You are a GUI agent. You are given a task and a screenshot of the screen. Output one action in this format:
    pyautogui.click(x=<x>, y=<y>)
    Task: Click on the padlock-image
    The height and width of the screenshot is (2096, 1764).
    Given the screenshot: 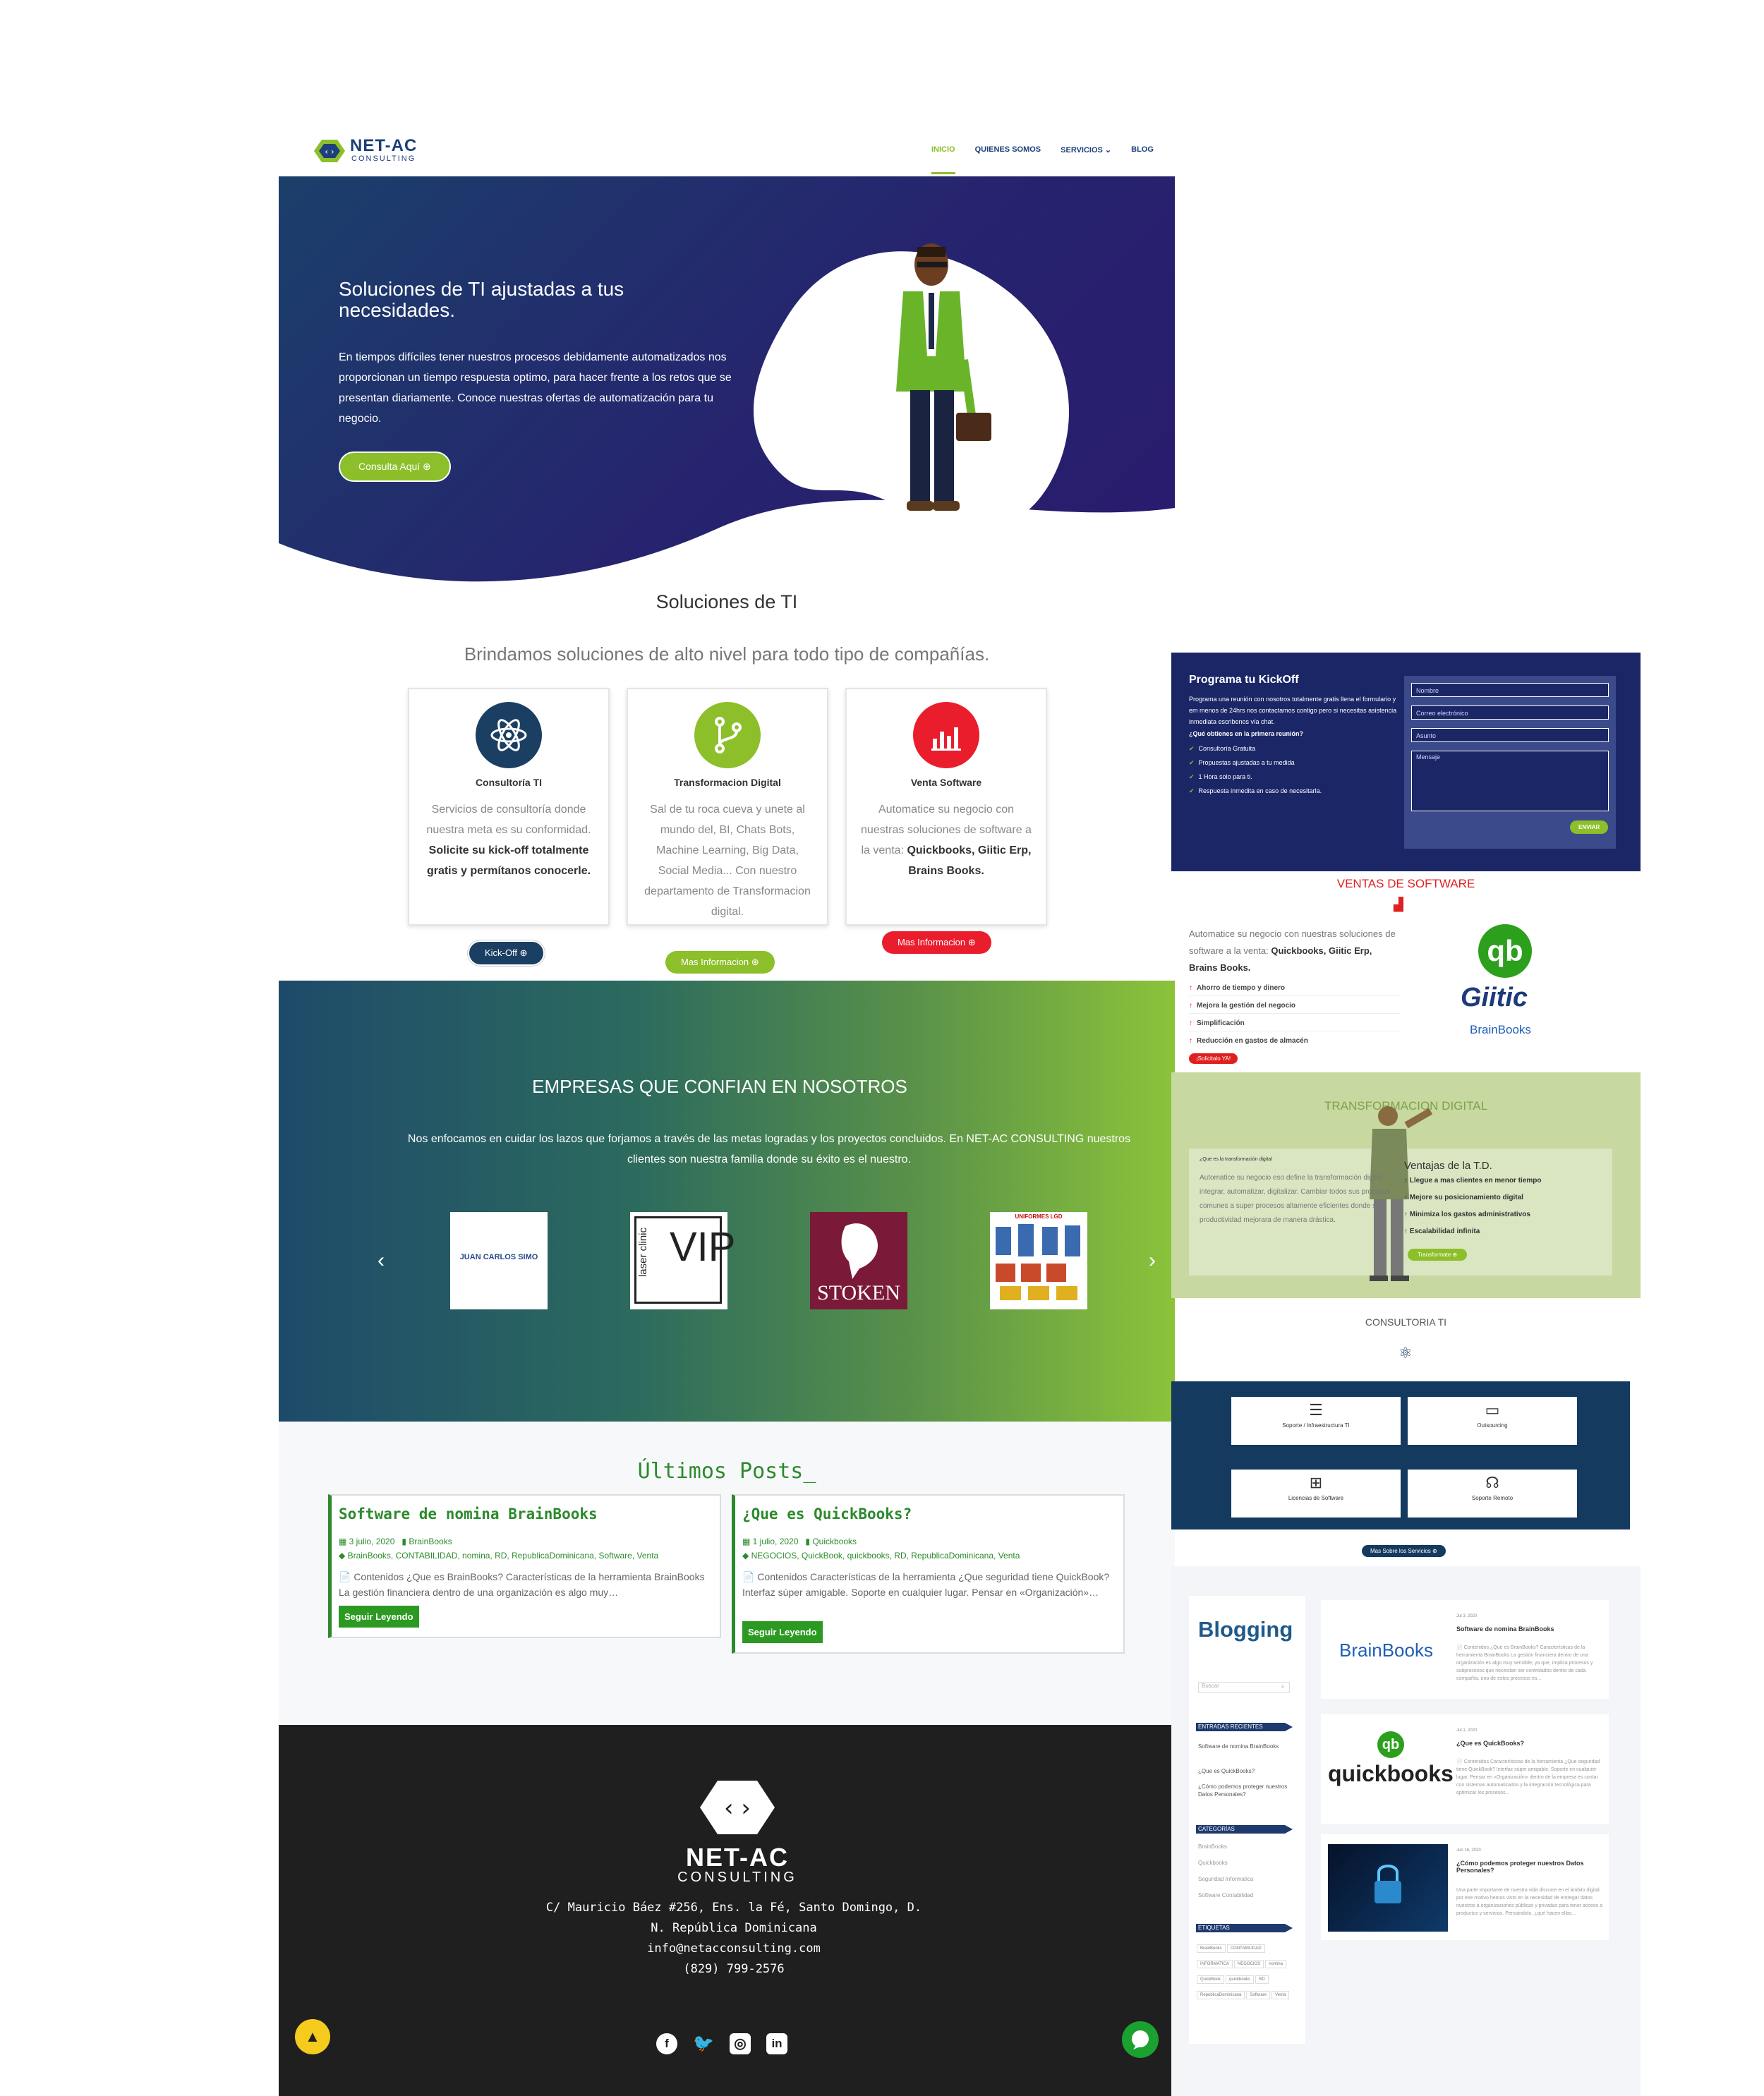 What is the action you would take?
    pyautogui.click(x=1388, y=1888)
    